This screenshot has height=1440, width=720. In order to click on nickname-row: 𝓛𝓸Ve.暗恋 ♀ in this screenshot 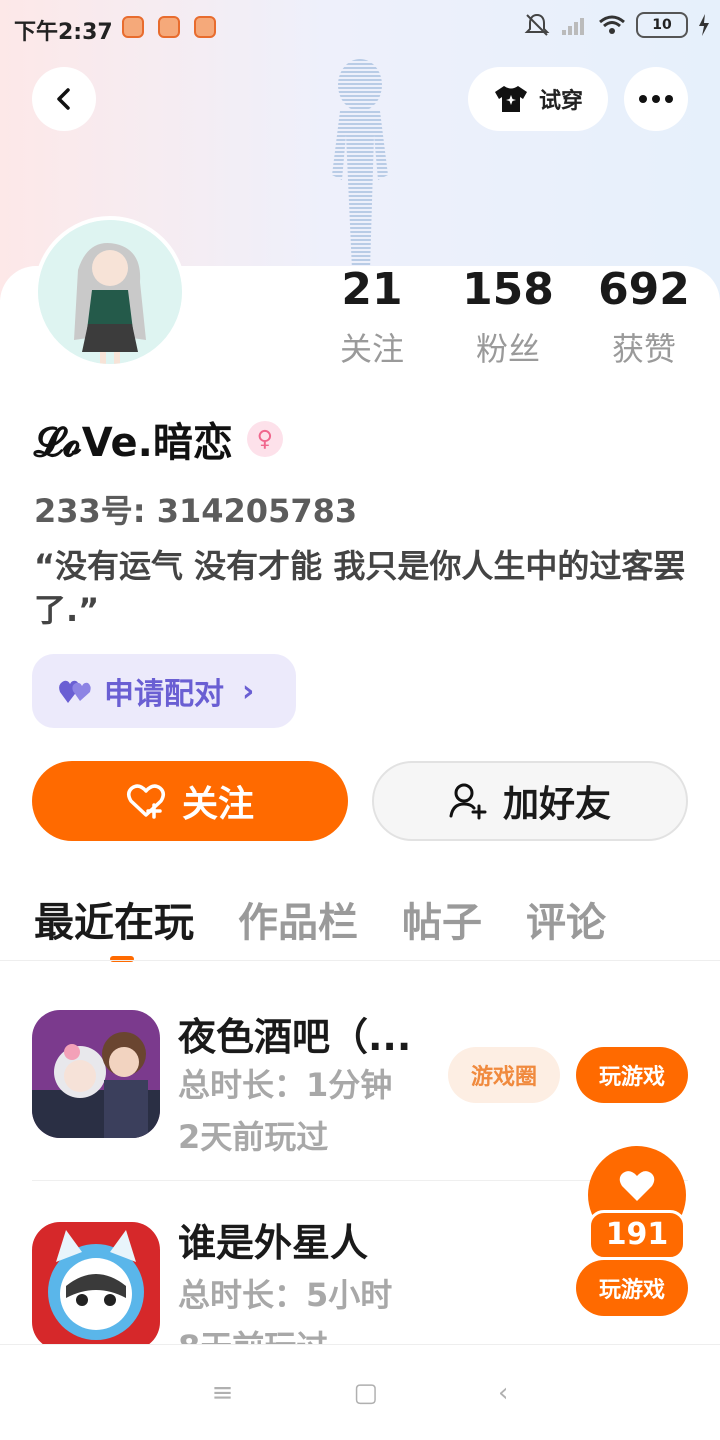, I will do `click(158, 439)`.